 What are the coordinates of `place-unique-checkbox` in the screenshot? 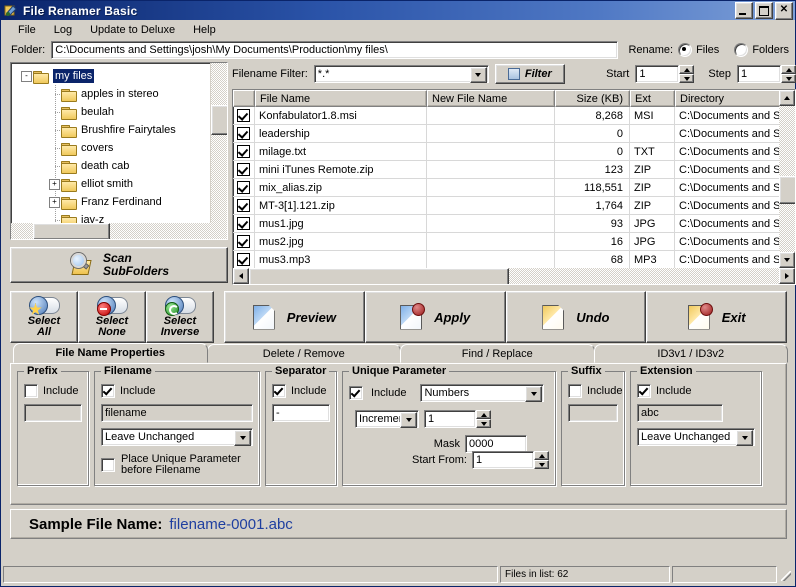 It's located at (108, 465).